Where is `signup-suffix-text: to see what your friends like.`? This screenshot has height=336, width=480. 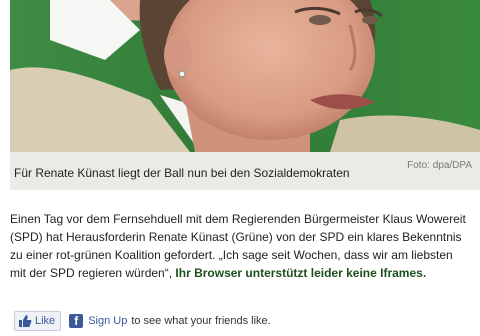 signup-suffix-text: to see what your friends like. is located at coordinates (201, 321).